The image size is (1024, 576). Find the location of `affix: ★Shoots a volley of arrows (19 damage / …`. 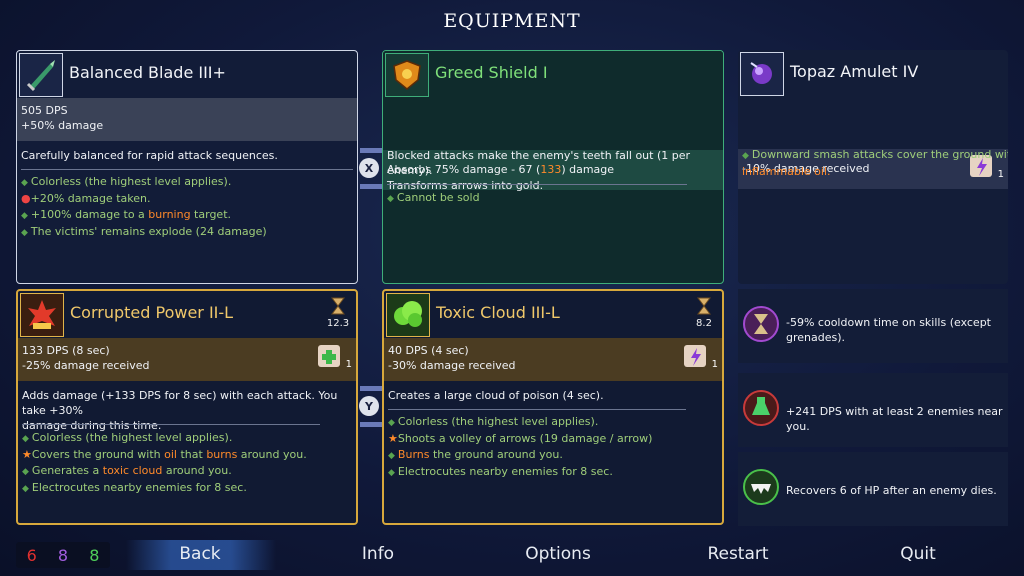

affix: ★Shoots a volley of arrows (19 damage / … is located at coordinates (520, 438).